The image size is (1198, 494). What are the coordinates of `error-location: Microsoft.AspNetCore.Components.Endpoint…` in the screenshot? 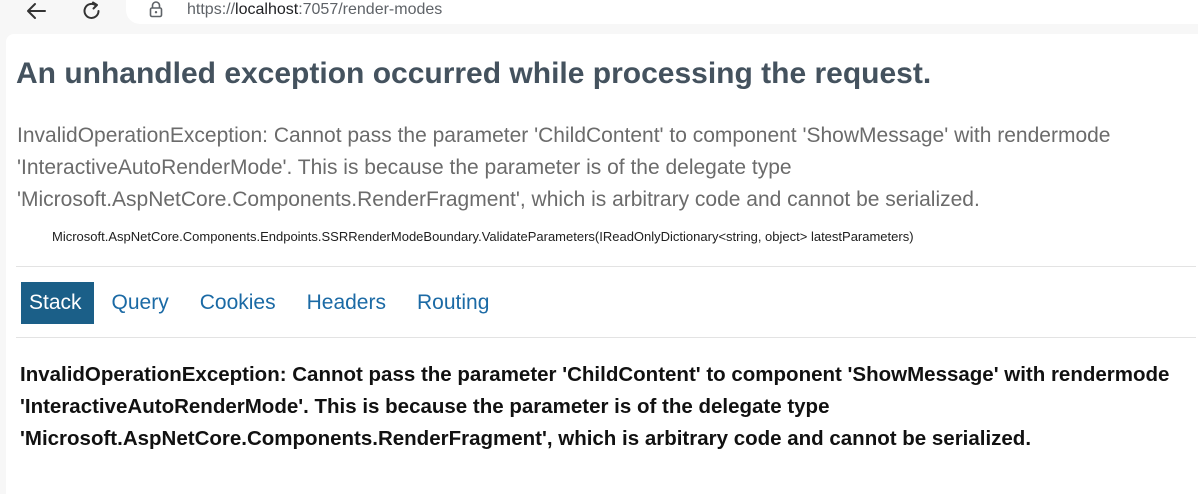 It's located at (483, 236).